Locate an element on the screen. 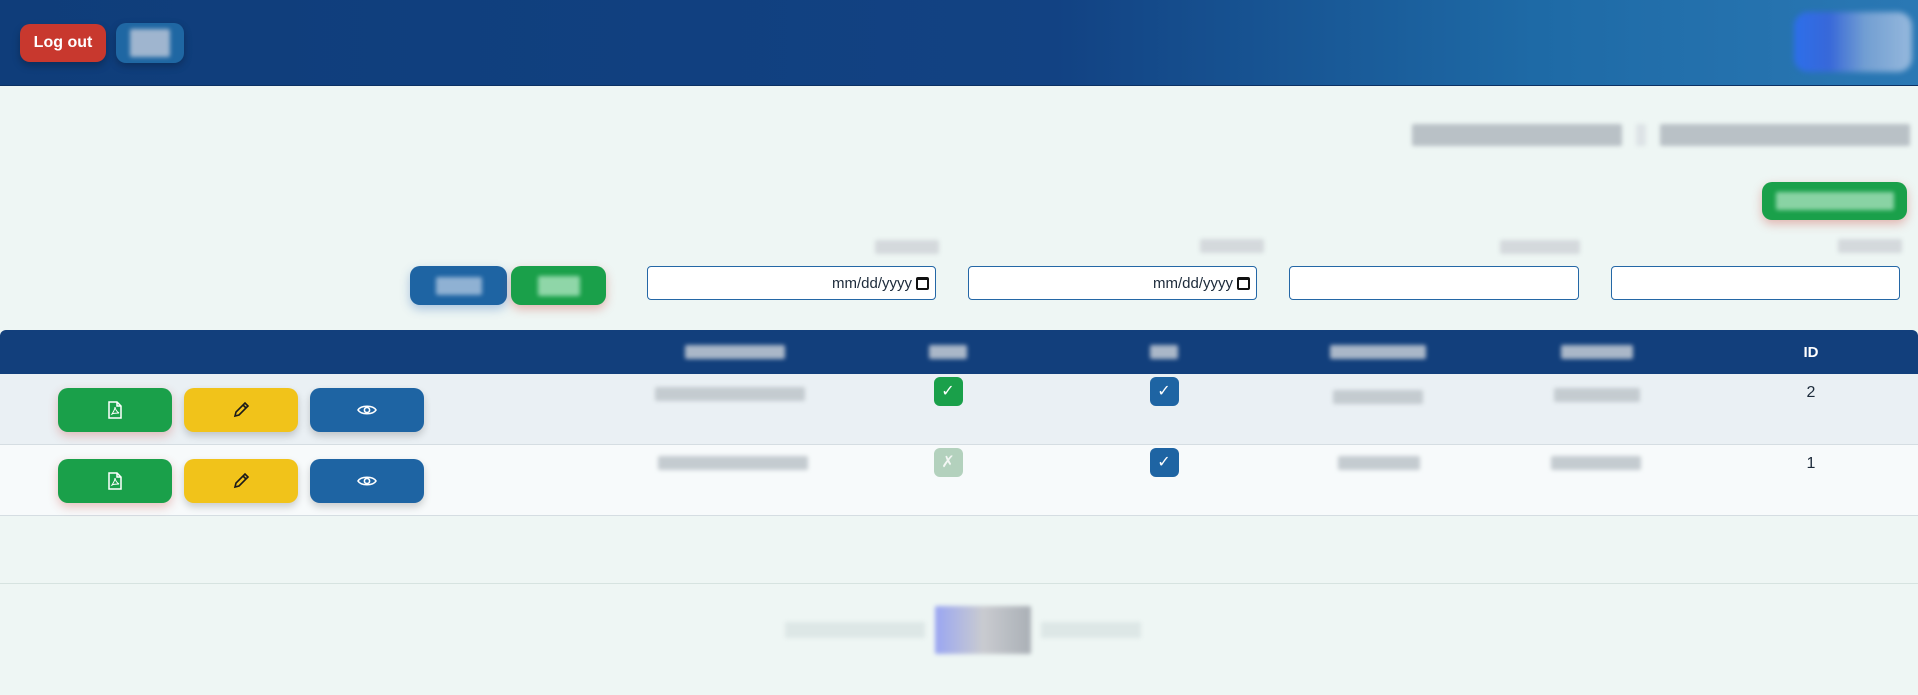  filter-label-date-to is located at coordinates (1232, 248).